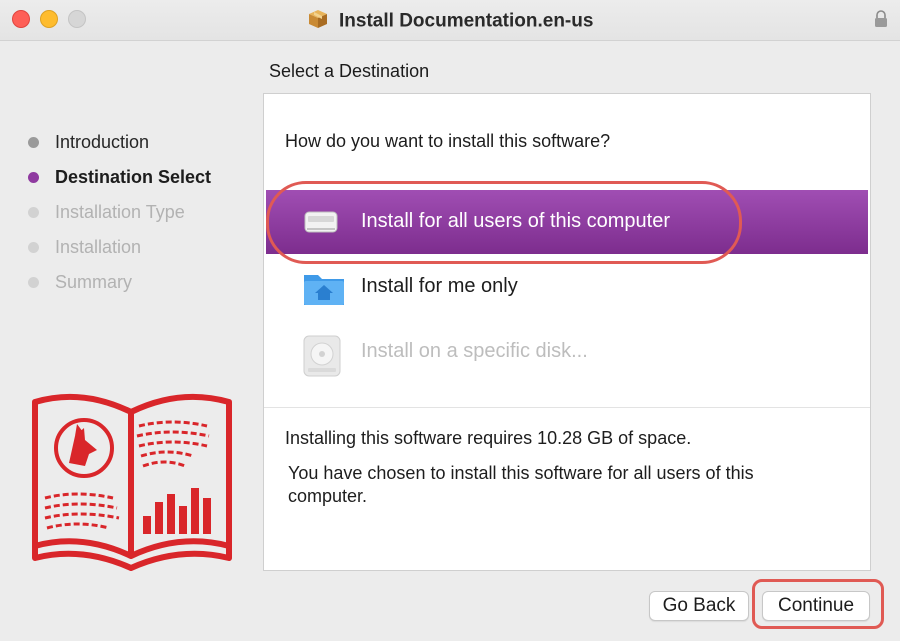 Image resolution: width=900 pixels, height=641 pixels. I want to click on go-back-button: Go Back, so click(699, 606).